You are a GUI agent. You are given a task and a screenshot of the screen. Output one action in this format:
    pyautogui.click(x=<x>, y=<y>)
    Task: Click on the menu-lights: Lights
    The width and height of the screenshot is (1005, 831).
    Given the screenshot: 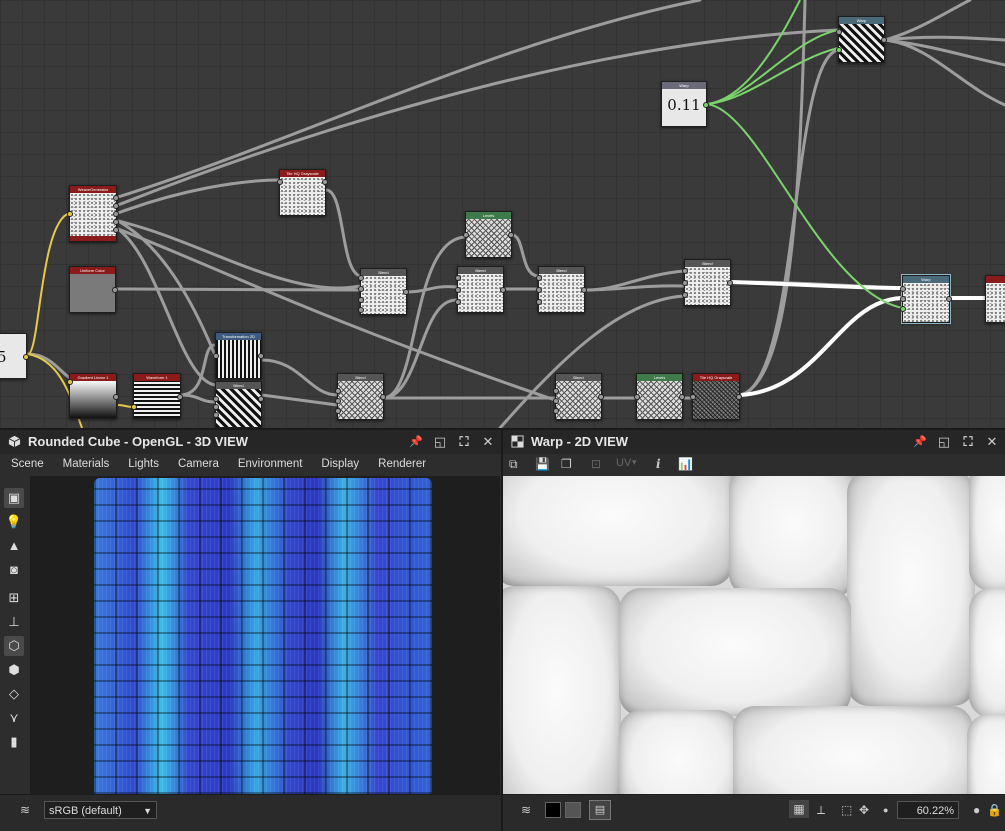 What is the action you would take?
    pyautogui.click(x=142, y=464)
    